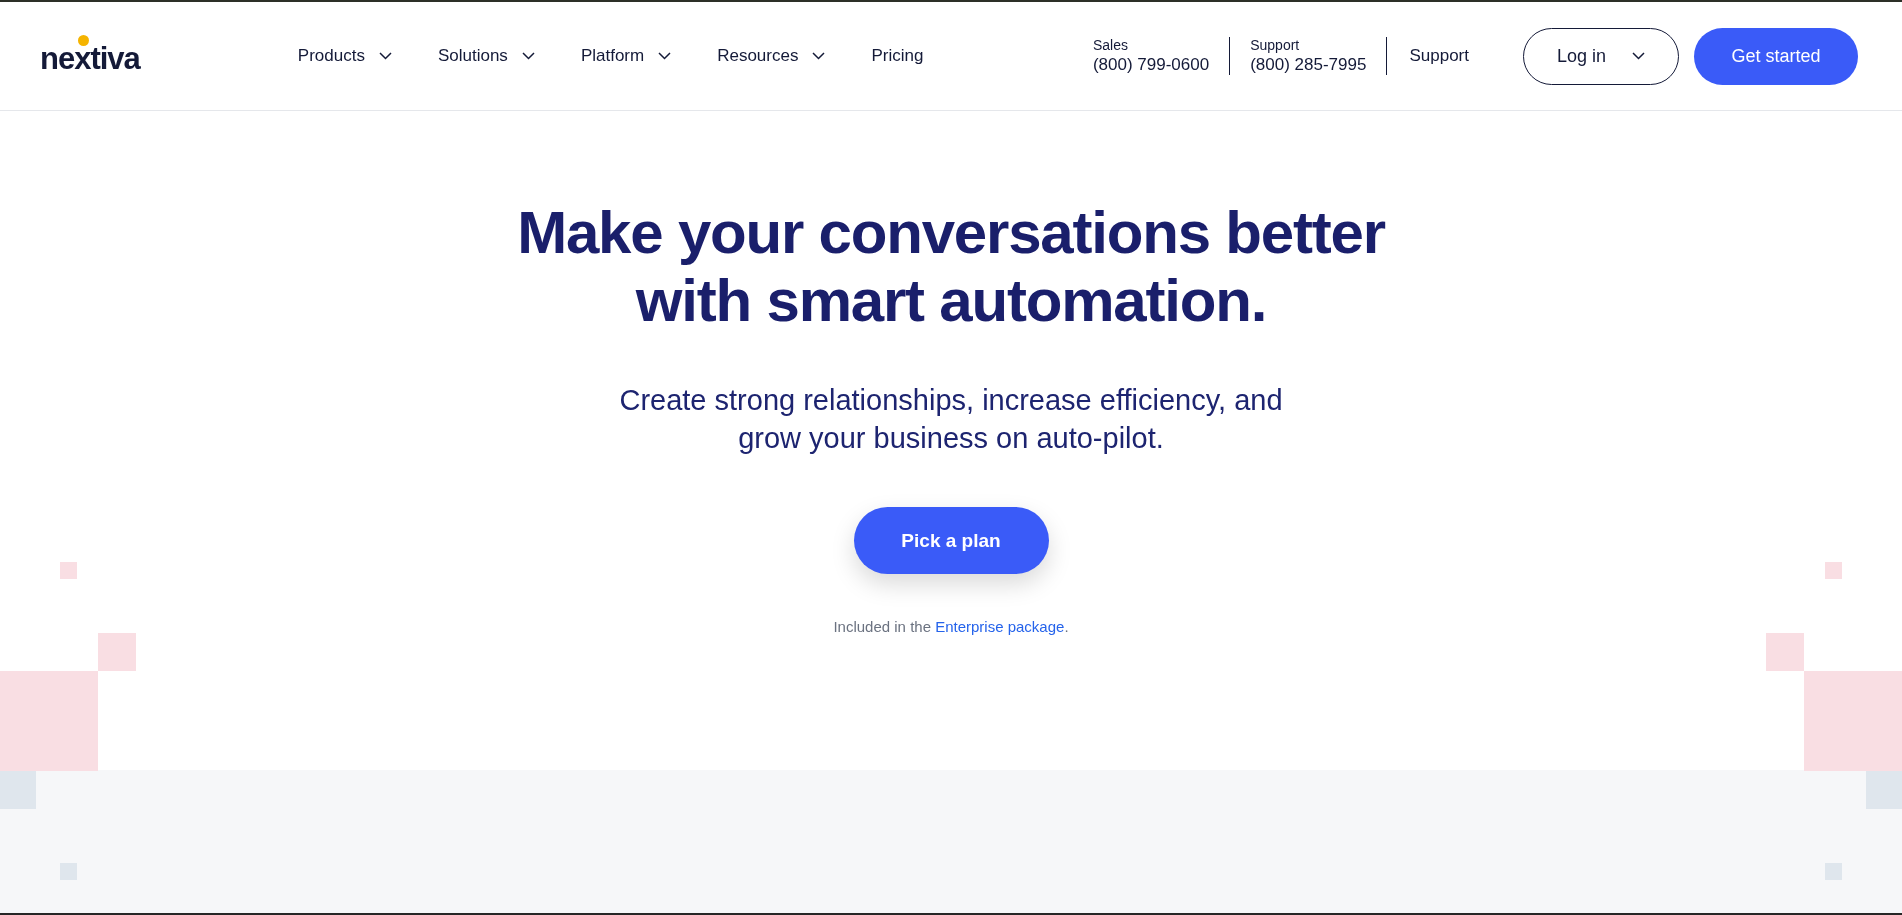  Describe the element at coordinates (344, 56) in the screenshot. I see `nav-link: Products` at that location.